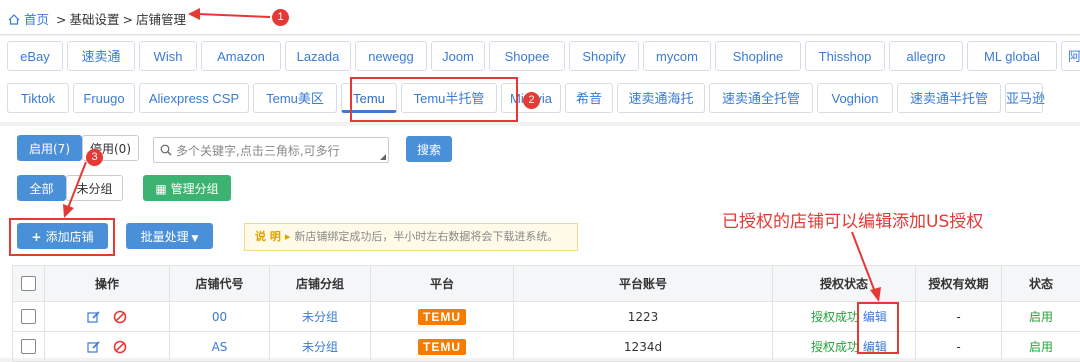  What do you see at coordinates (288, 236) in the screenshot?
I see `notice-arrow-icon: ▸` at bounding box center [288, 236].